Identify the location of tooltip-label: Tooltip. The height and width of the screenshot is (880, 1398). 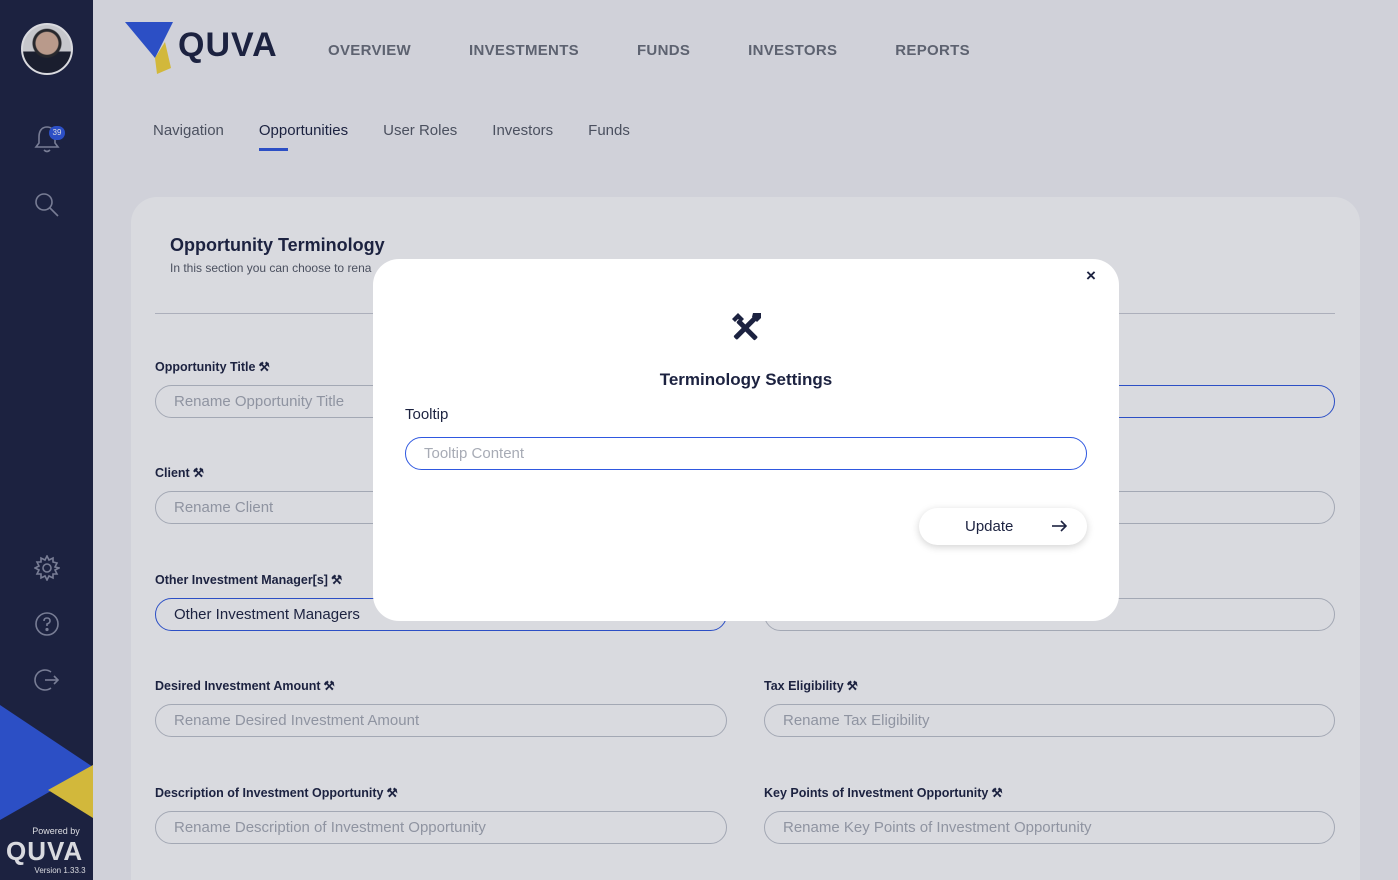
(427, 414).